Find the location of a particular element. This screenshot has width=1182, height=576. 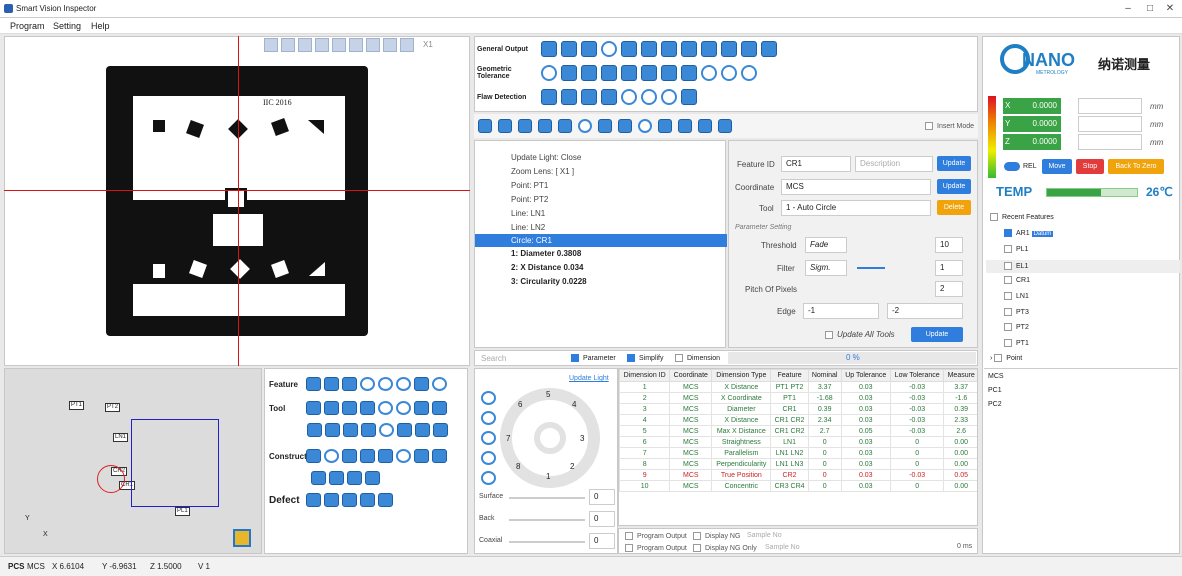

slot-icon is located at coordinates (332, 430).